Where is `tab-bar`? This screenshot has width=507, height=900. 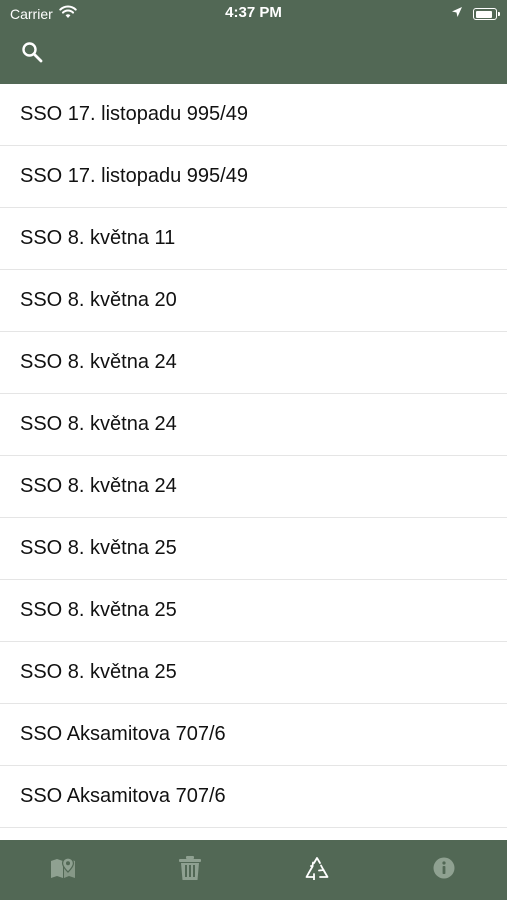 tab-bar is located at coordinates (253, 870).